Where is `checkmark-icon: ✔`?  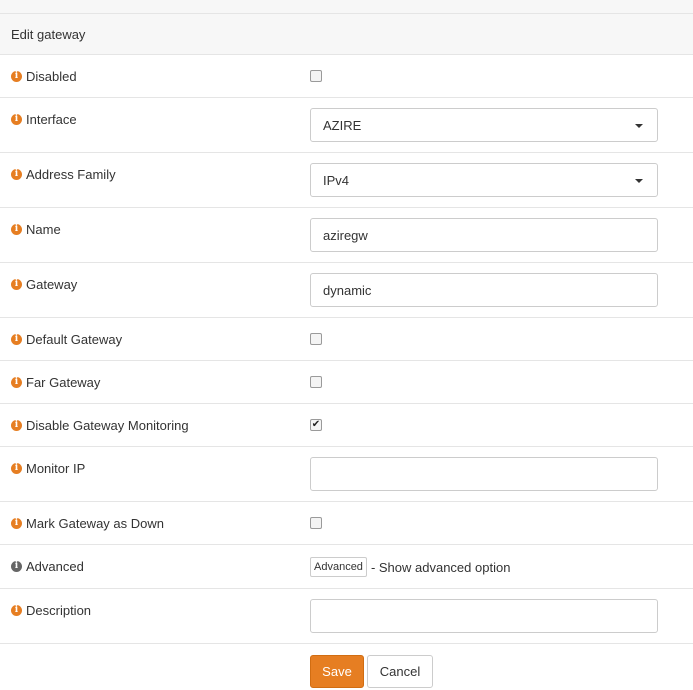 checkmark-icon: ✔ is located at coordinates (316, 424).